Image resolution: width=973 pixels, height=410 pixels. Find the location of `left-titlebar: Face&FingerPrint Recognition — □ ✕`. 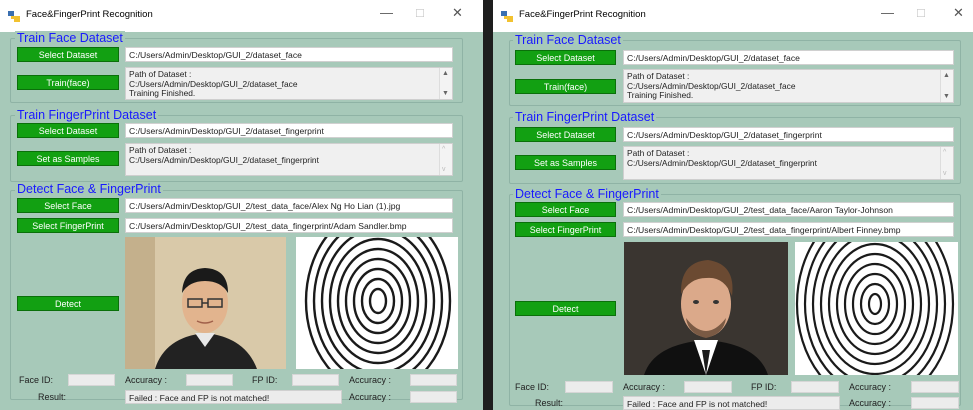

left-titlebar: Face&FingerPrint Recognition — □ ✕ is located at coordinates (241, 16).